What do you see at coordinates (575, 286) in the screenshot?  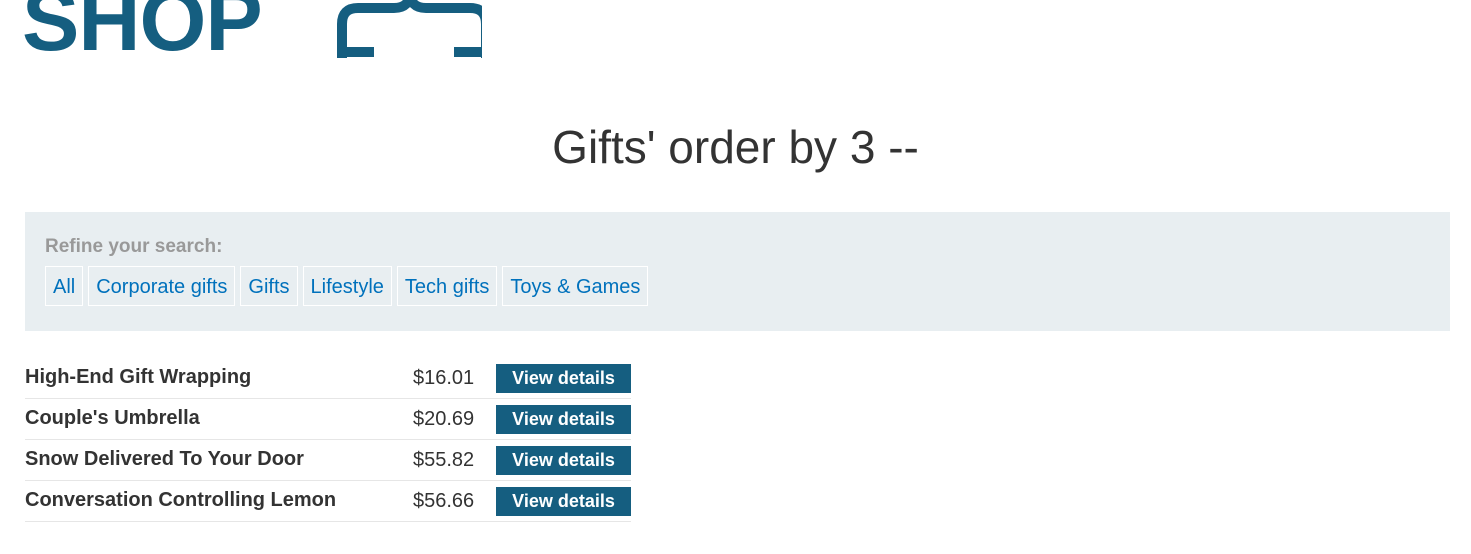 I see `filter-link-toys-games: Toys & Games` at bounding box center [575, 286].